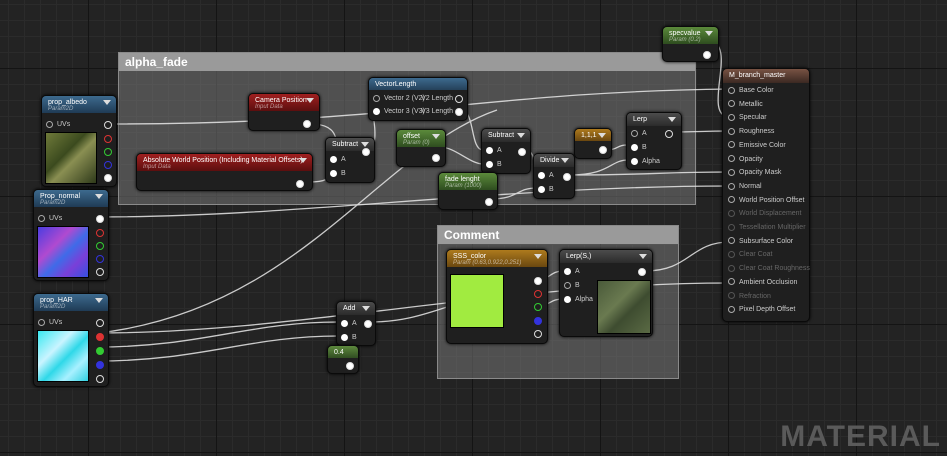 Image resolution: width=947 pixels, height=456 pixels. What do you see at coordinates (751, 90) in the screenshot?
I see `material-input-pin: Base Color` at bounding box center [751, 90].